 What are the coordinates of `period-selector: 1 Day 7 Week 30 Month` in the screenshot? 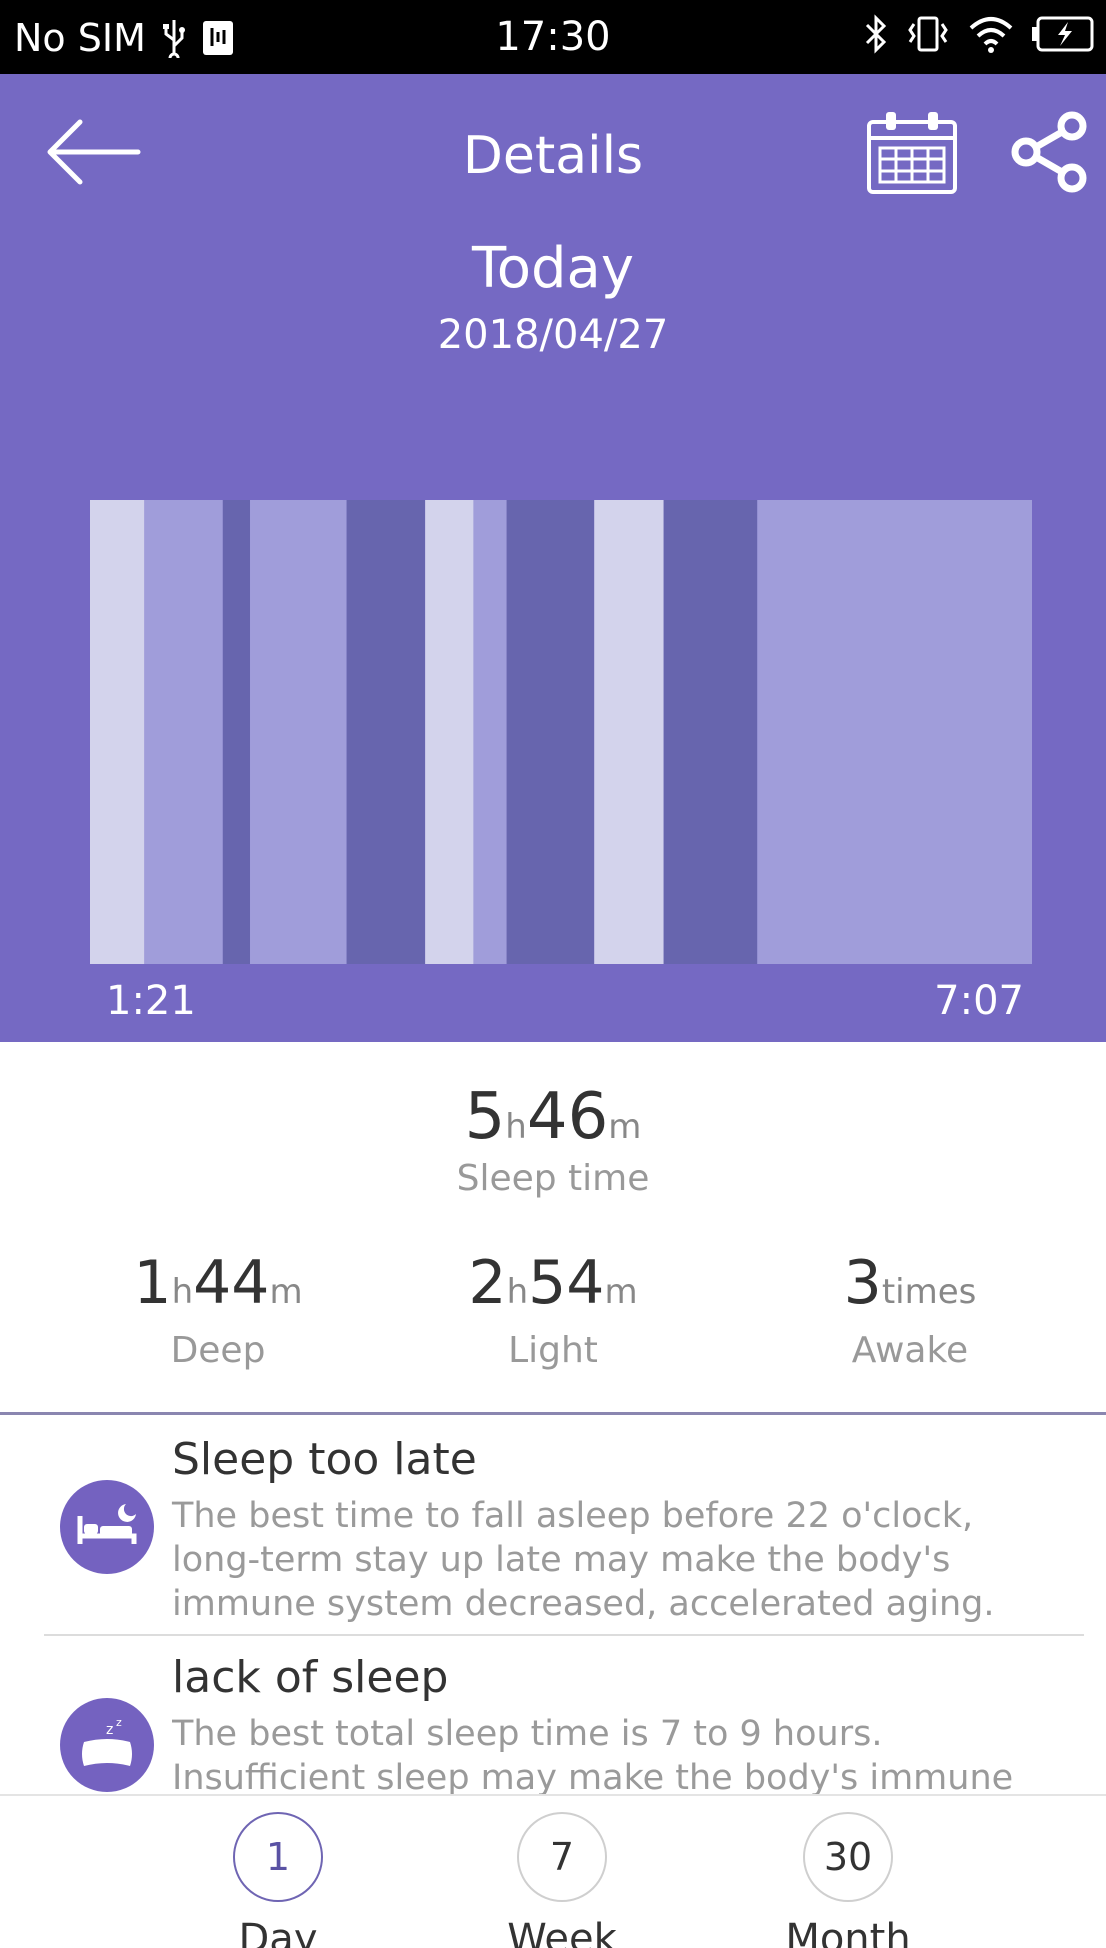 It's located at (553, 1871).